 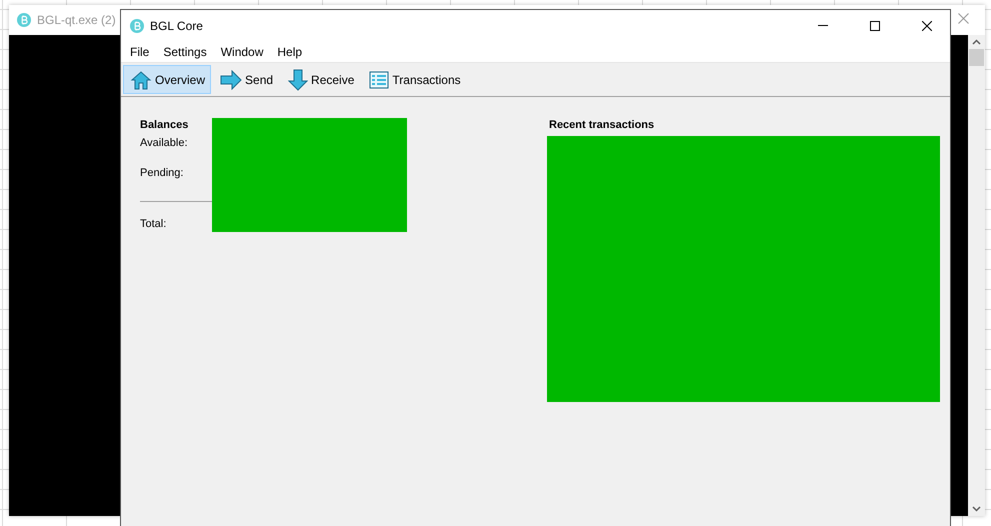 I want to click on toolbar-tab: Receive, so click(x=320, y=79).